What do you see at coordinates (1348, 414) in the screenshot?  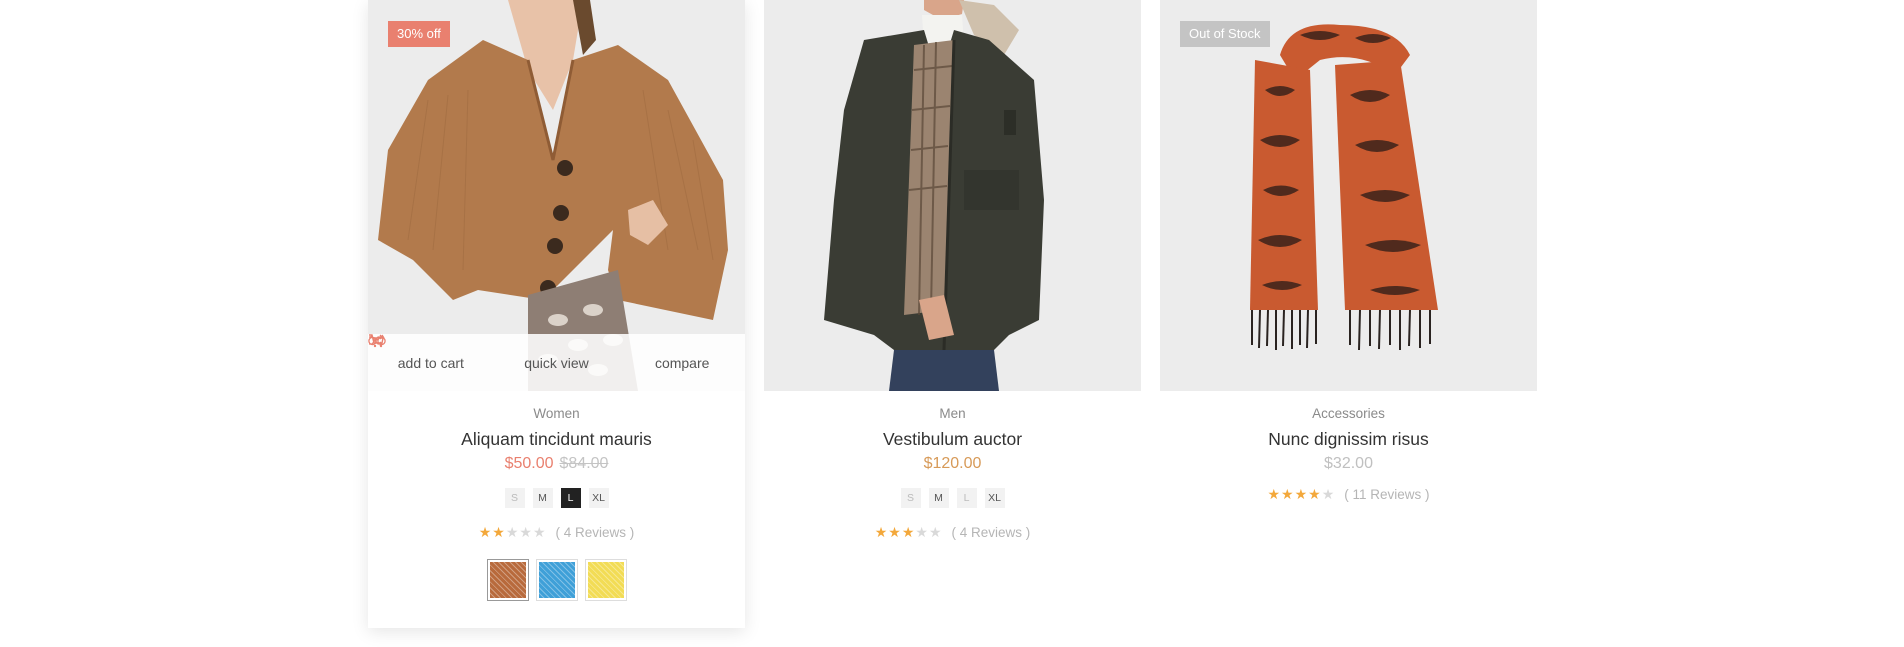 I see `product-category: Accessories` at bounding box center [1348, 414].